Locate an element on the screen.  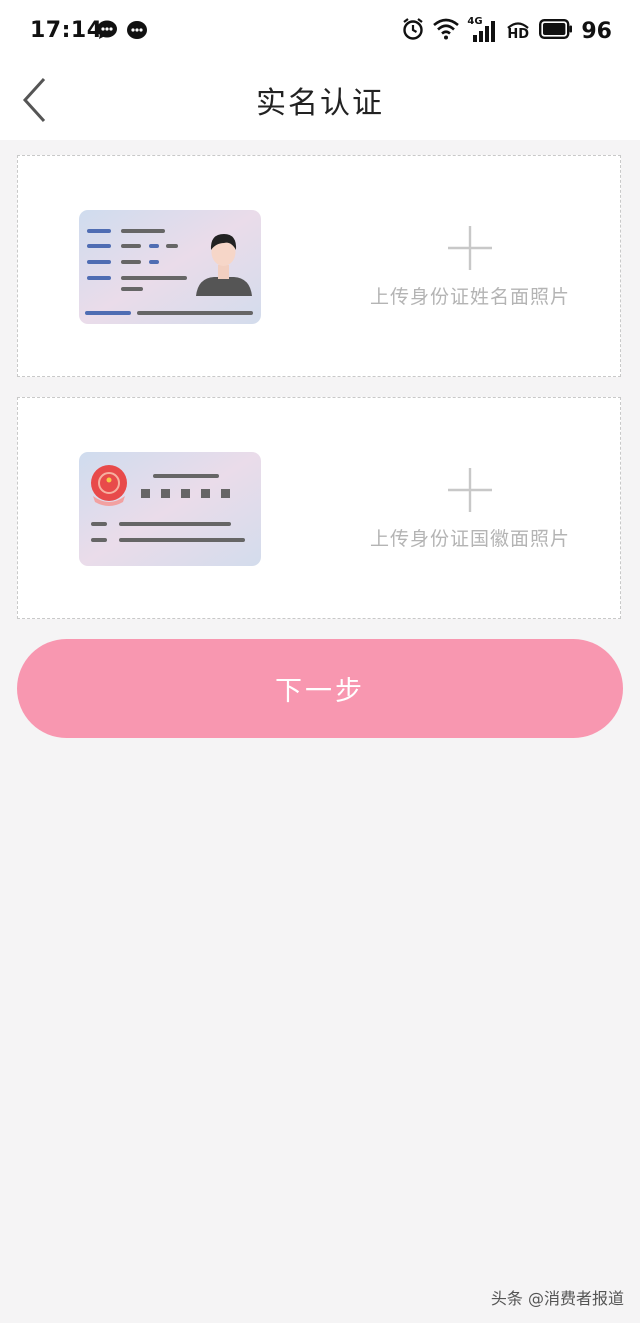
page-title: 实名认证 is located at coordinates (320, 103).